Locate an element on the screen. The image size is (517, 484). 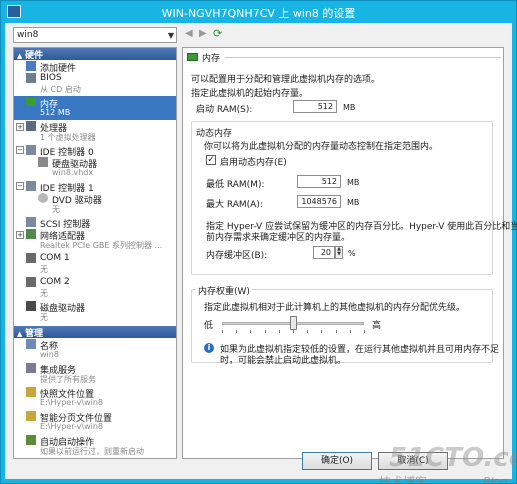
sidebar-item-name: 名称 win8 is located at coordinates (95, 350).